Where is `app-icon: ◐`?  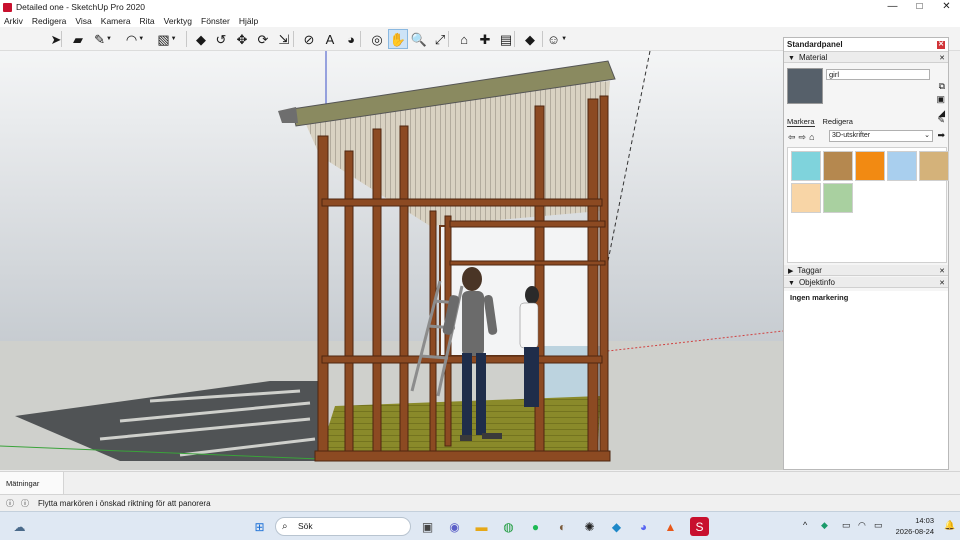 app-icon: ◐ is located at coordinates (562, 526).